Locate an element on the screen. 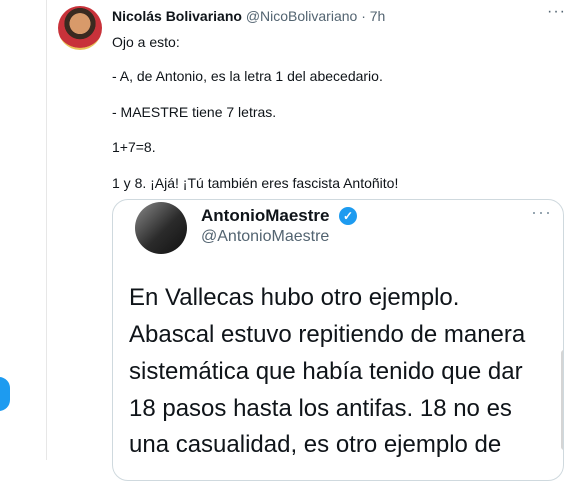 This screenshot has width=567, height=481. tweet-text-line: 1+7=8. is located at coordinates (134, 147).